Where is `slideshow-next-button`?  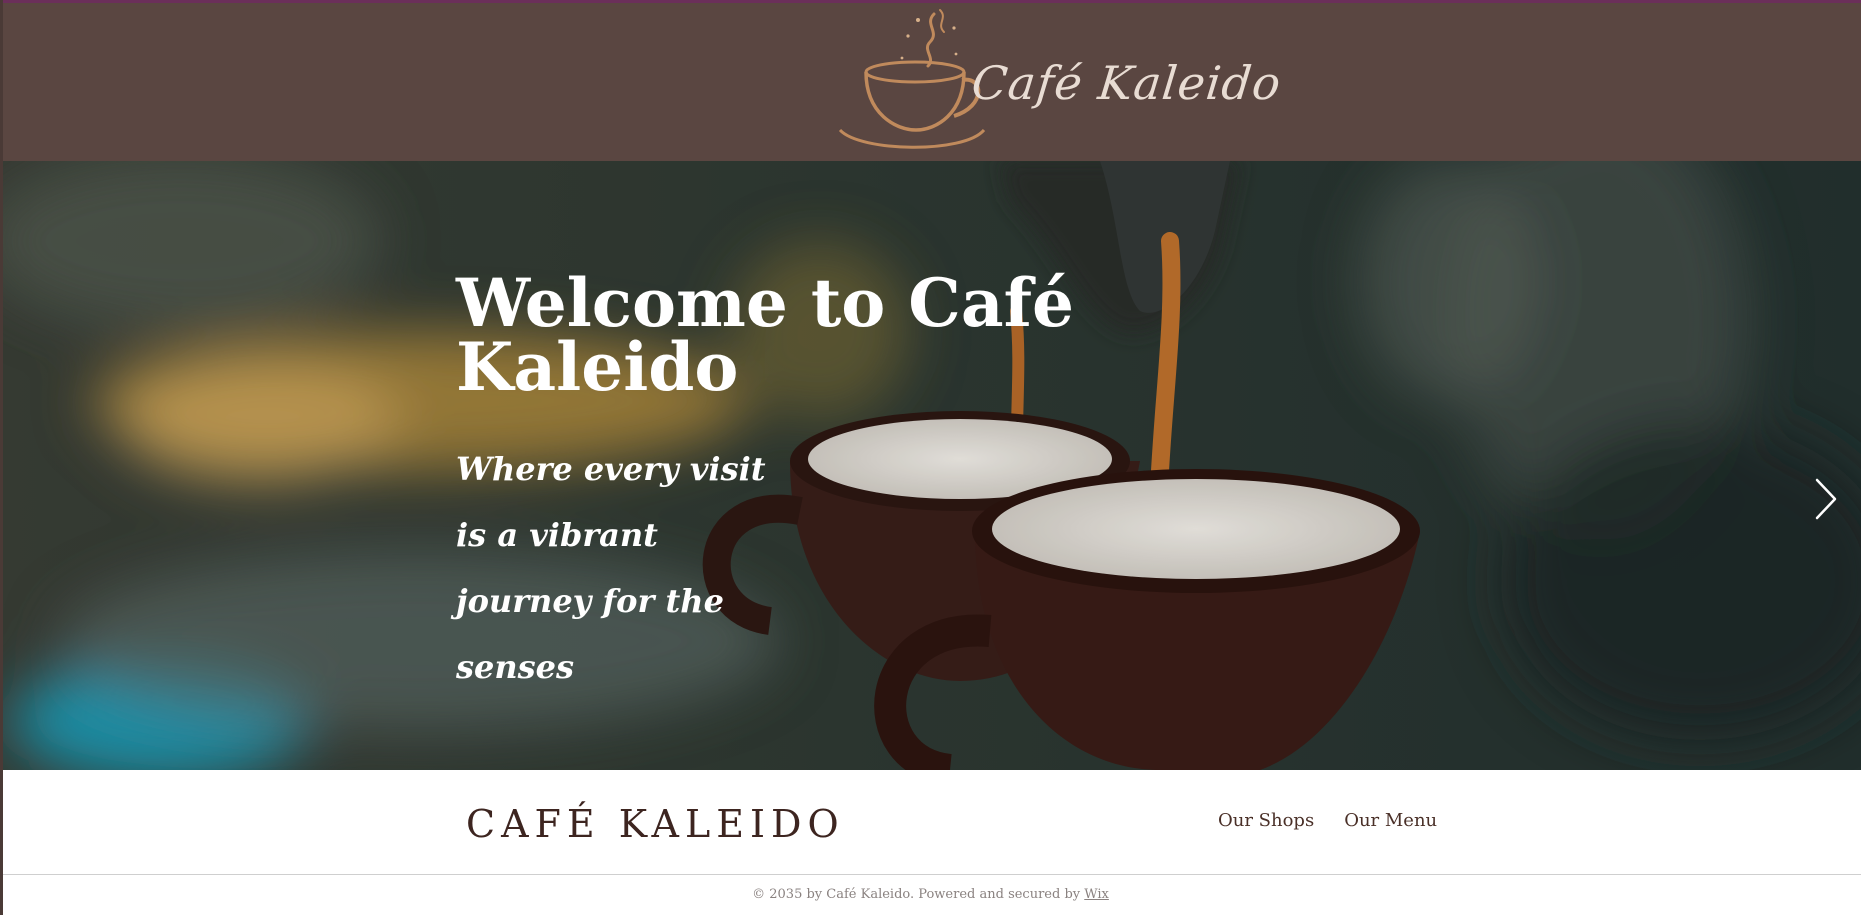 slideshow-next-button is located at coordinates (1826, 499).